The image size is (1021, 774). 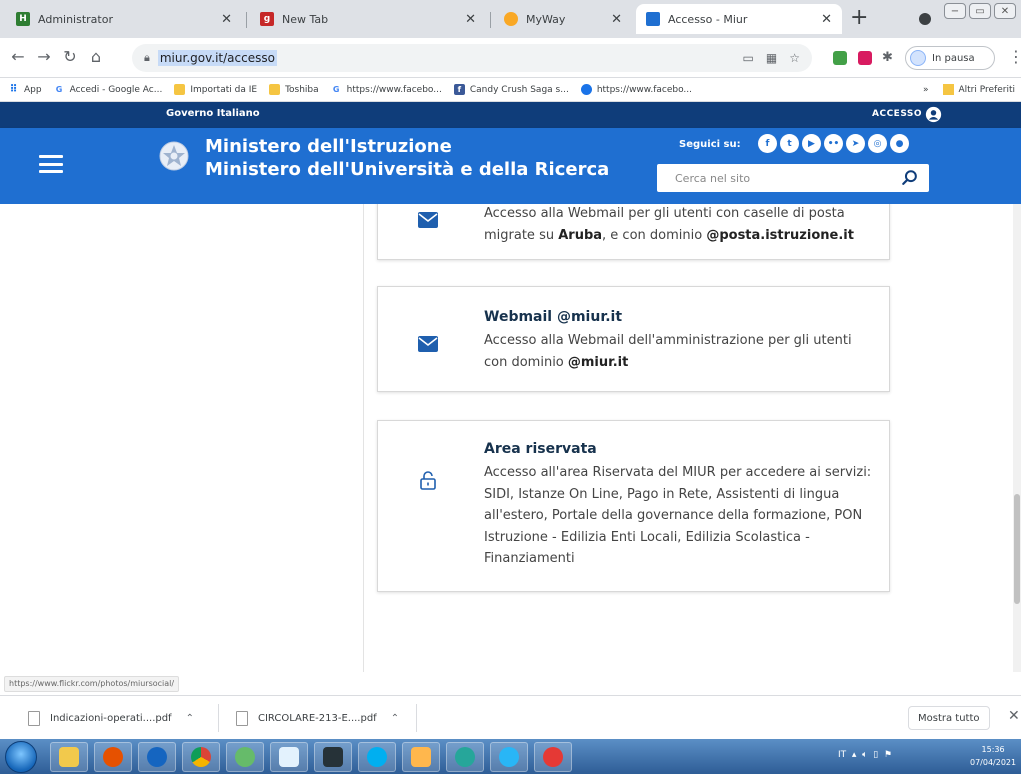 What do you see at coordinates (328, 146) in the screenshot?
I see `ministry-title-line1: Ministero dell'Istruzione` at bounding box center [328, 146].